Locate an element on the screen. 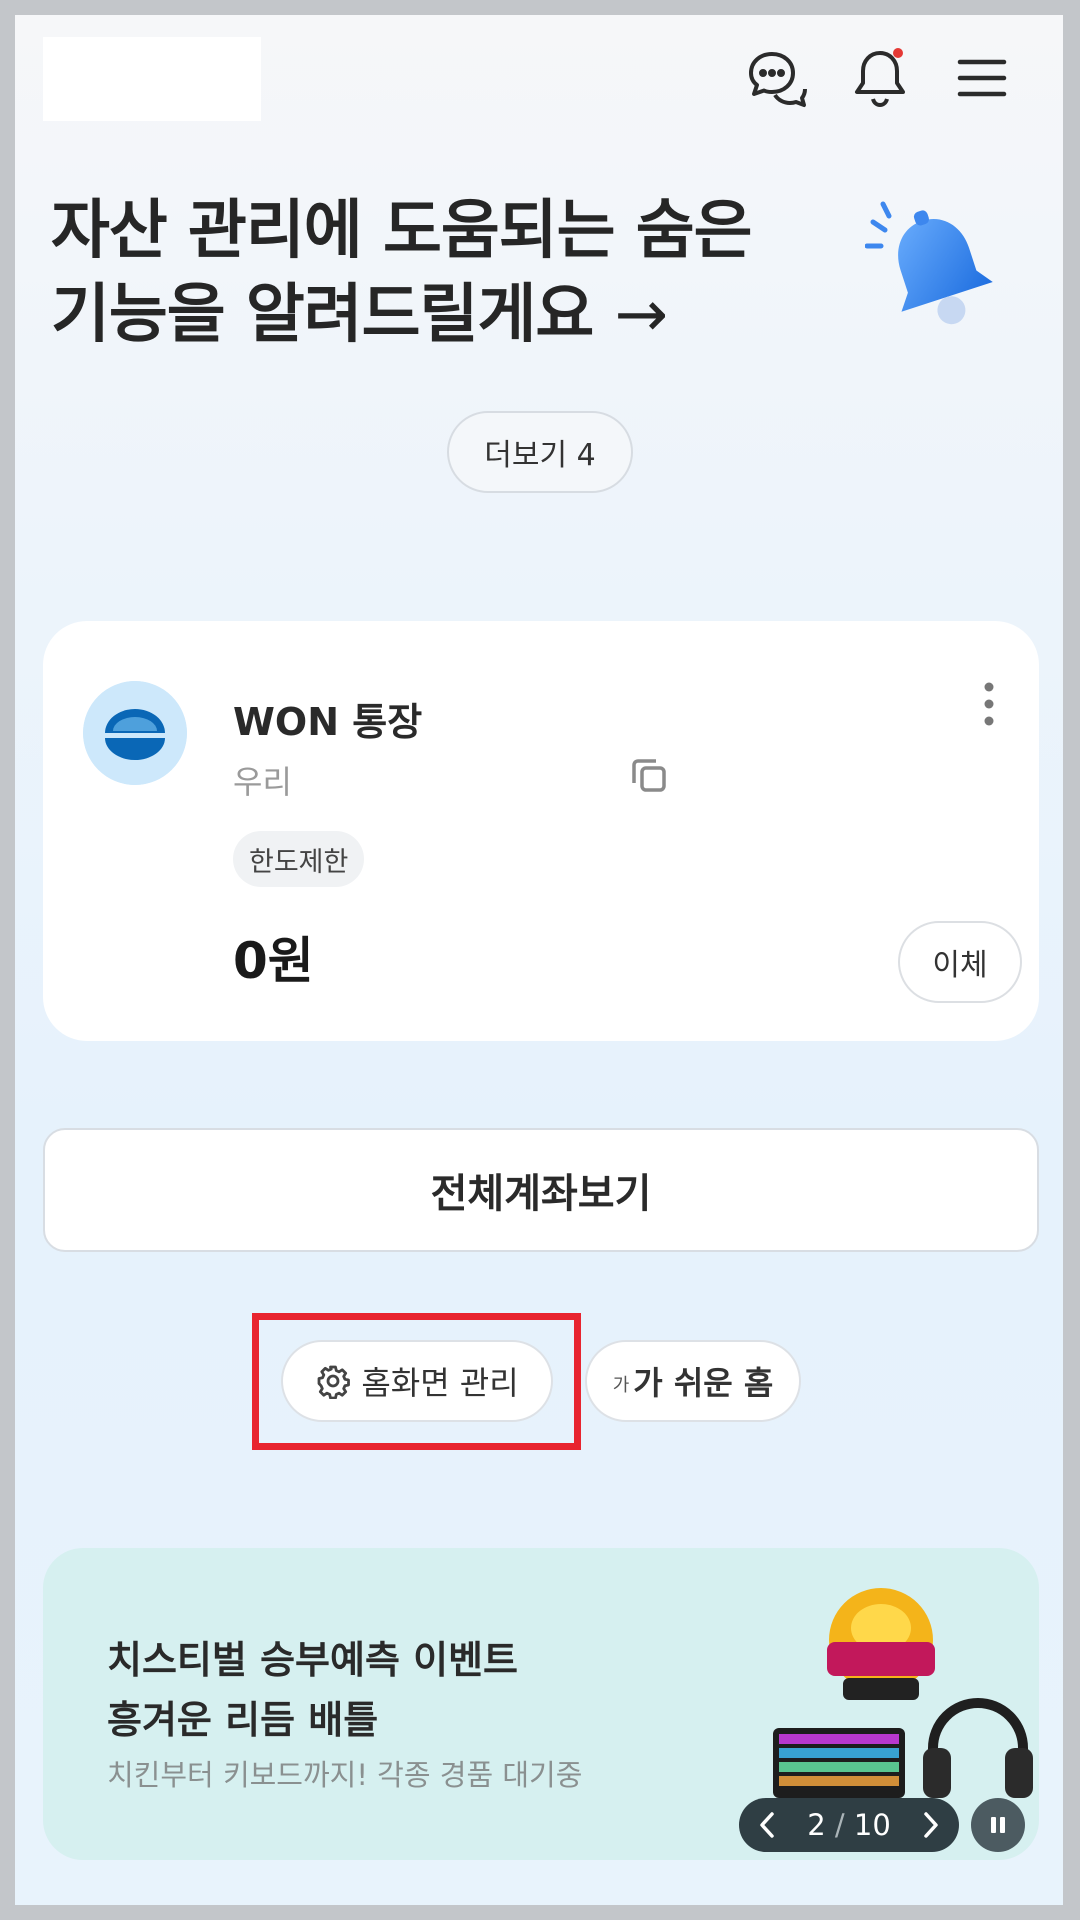 The image size is (1080, 1920). chevron-left-icon is located at coordinates (767, 1825).